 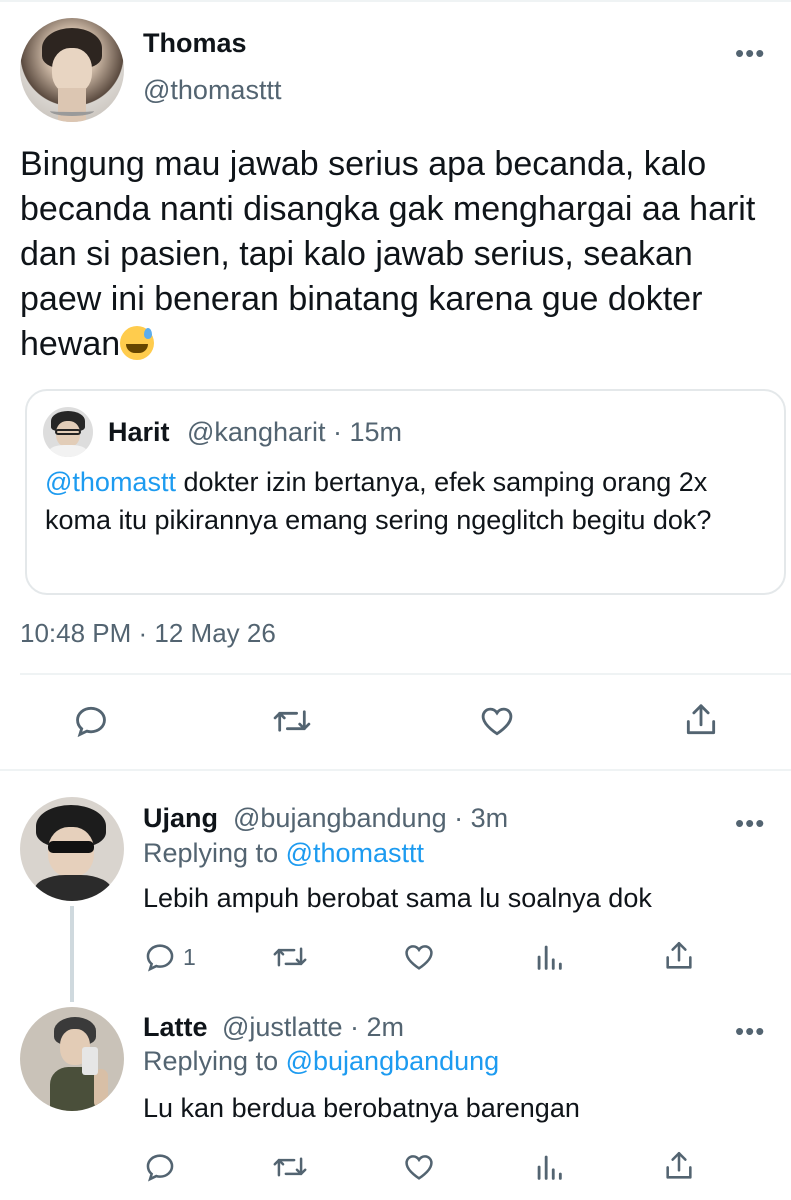 I want to click on grinning-sweat-emoji-icon, so click(x=137, y=343).